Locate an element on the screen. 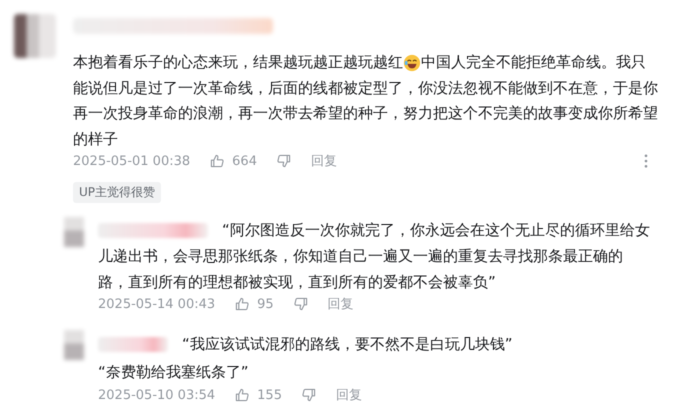  like-count: 664 is located at coordinates (244, 161).